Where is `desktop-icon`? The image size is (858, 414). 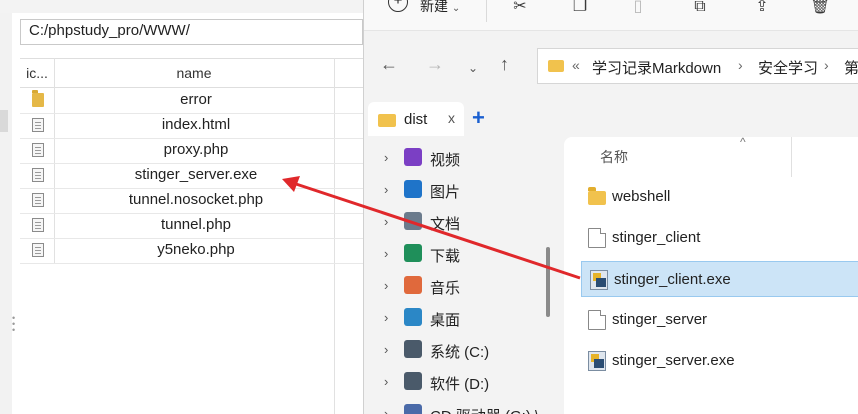 desktop-icon is located at coordinates (413, 317).